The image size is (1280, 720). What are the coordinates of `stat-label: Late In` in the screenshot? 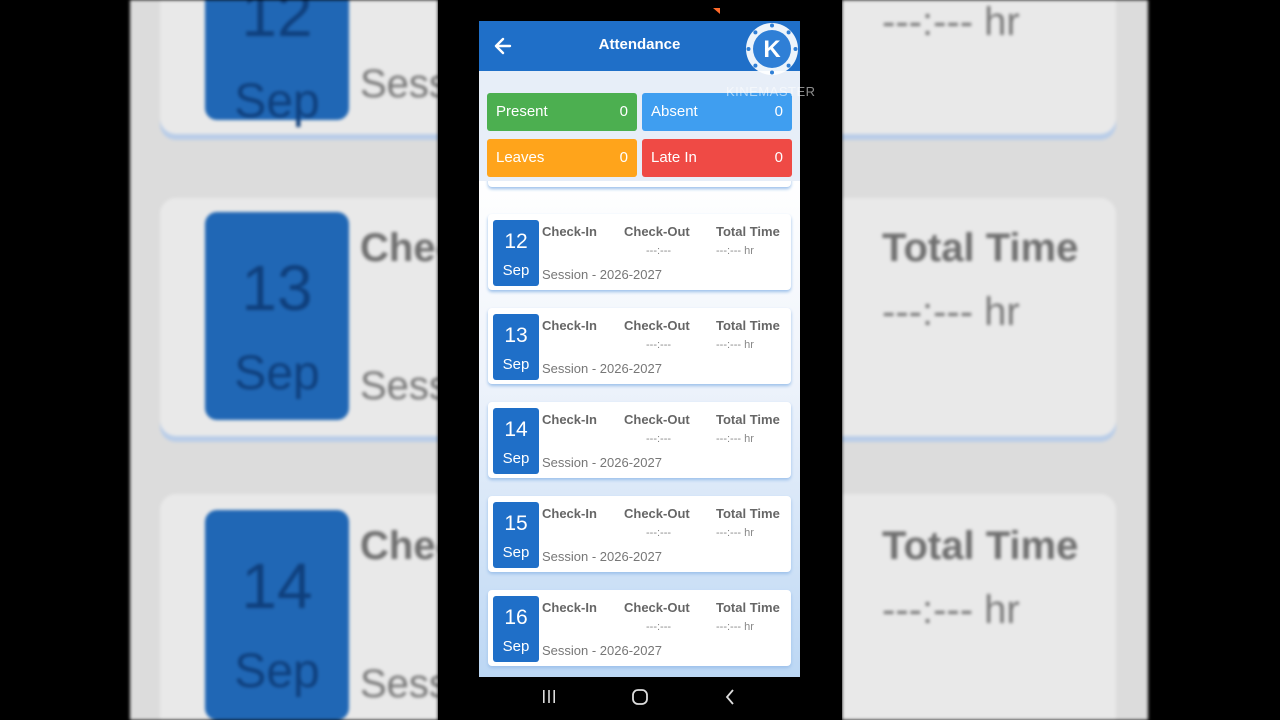 It's located at (674, 157).